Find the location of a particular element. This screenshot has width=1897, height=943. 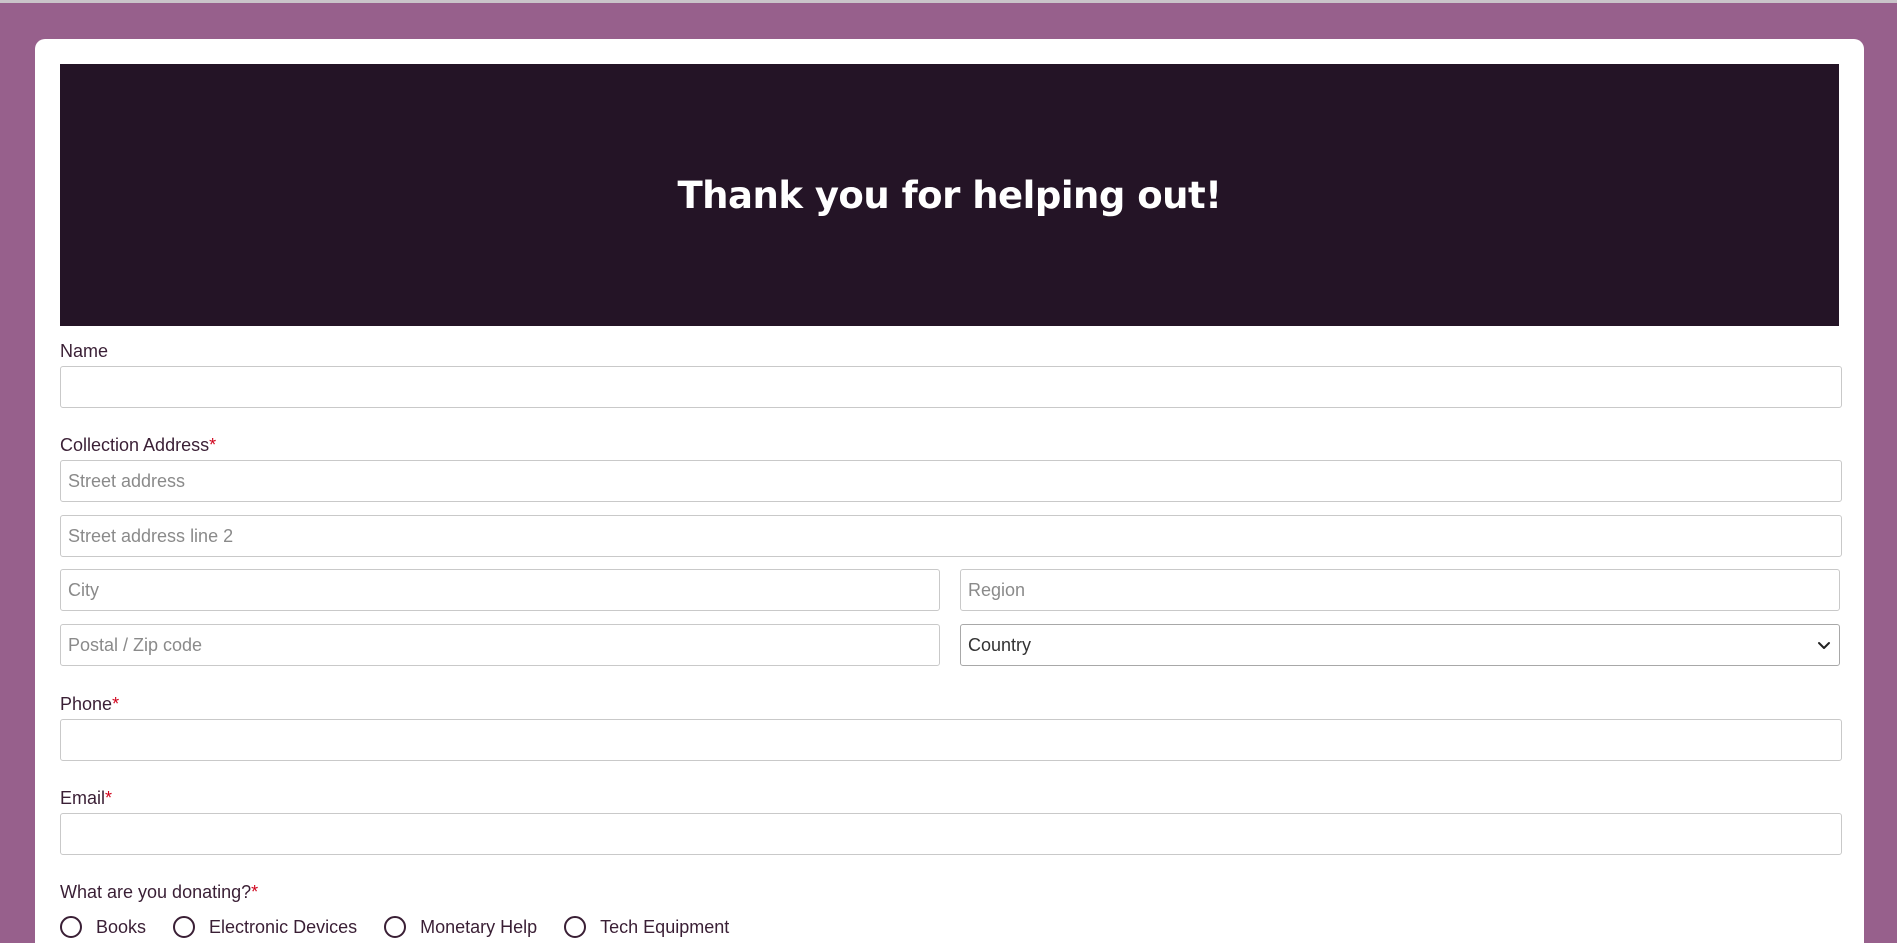

name-label-text: Name is located at coordinates (84, 351).